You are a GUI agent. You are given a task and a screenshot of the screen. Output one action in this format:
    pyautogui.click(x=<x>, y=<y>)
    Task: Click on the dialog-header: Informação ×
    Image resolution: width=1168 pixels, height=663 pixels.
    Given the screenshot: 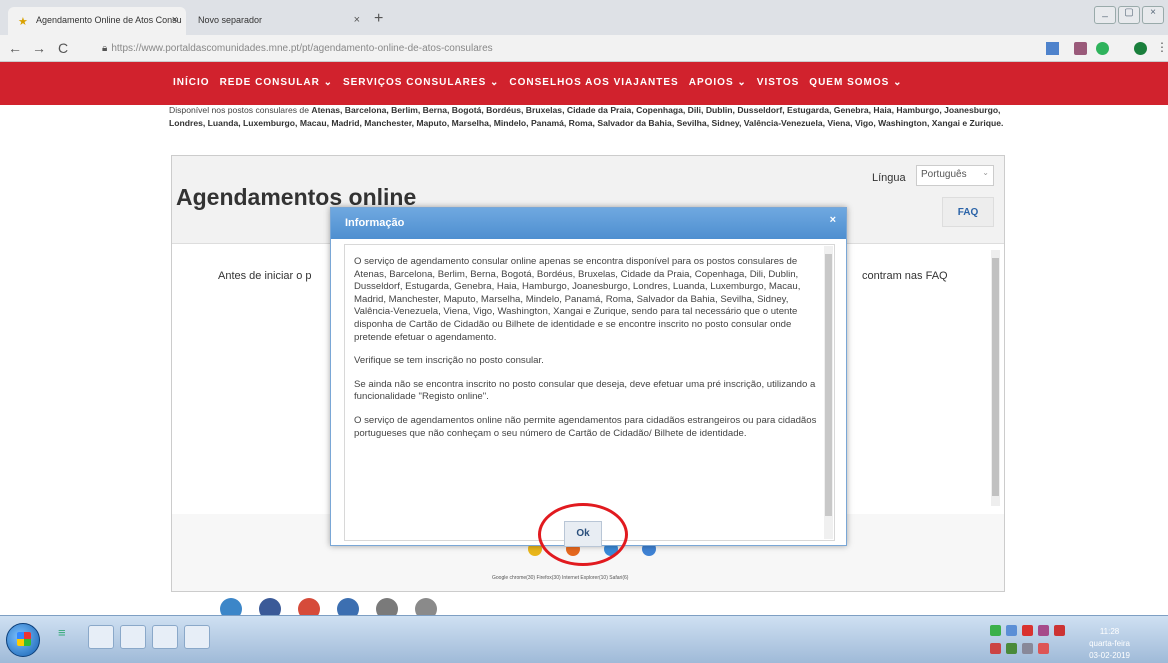 What is the action you would take?
    pyautogui.click(x=588, y=223)
    